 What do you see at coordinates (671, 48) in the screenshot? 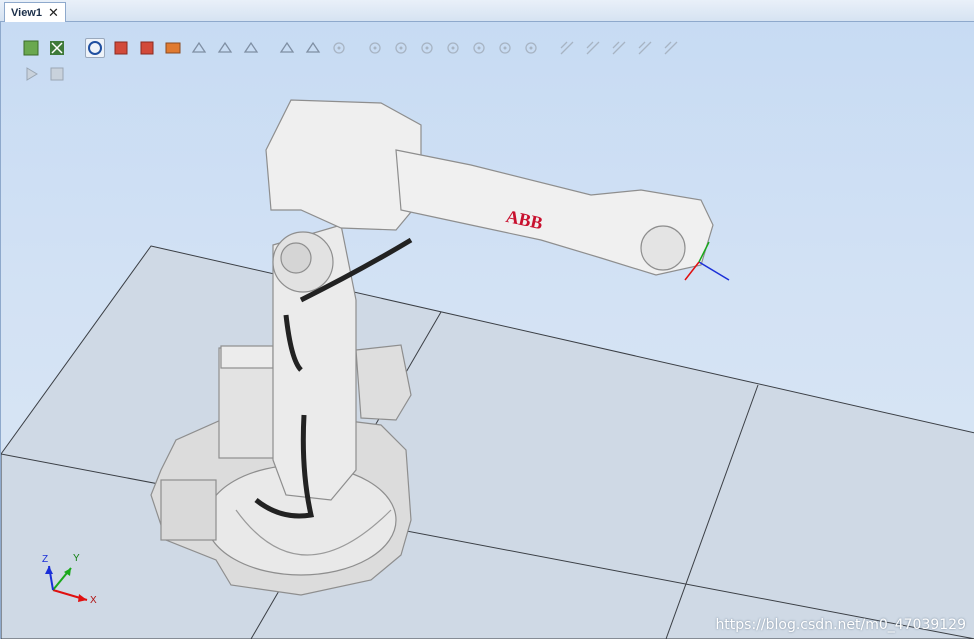
I see `measure-keep-icon` at bounding box center [671, 48].